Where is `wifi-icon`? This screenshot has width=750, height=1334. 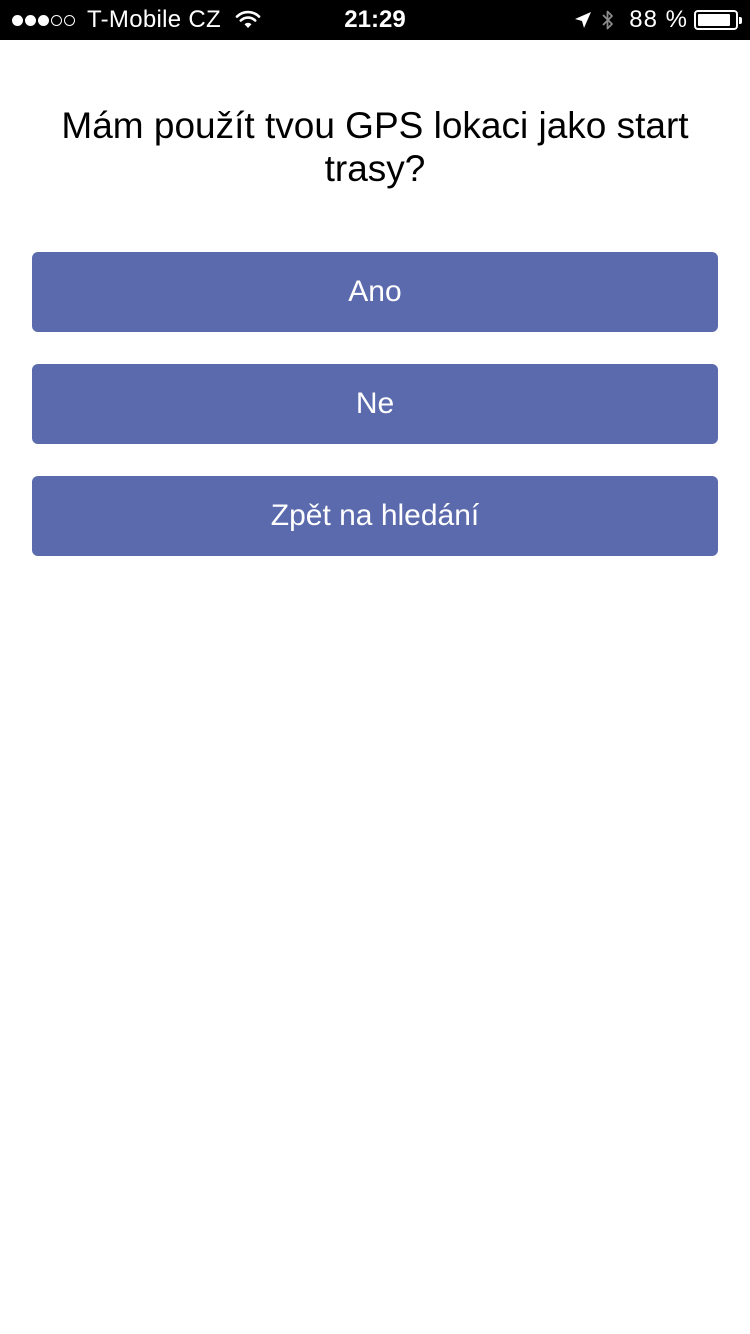 wifi-icon is located at coordinates (248, 19).